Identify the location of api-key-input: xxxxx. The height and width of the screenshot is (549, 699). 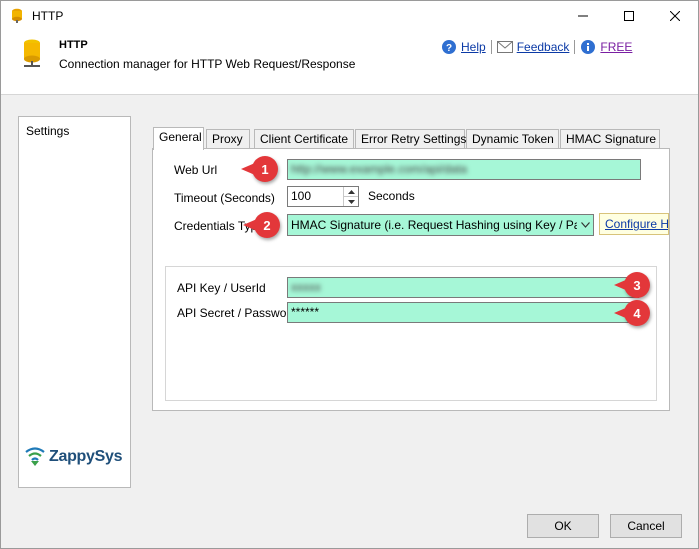
(463, 287).